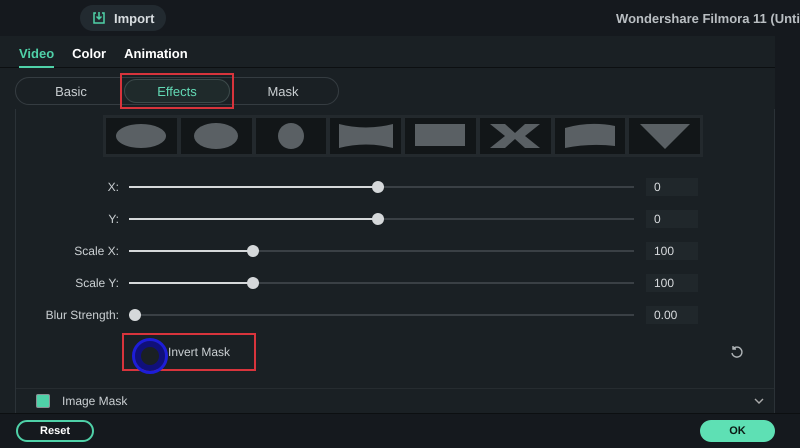 The image size is (800, 448). I want to click on slider-label: Blur Strength:, so click(82, 315).